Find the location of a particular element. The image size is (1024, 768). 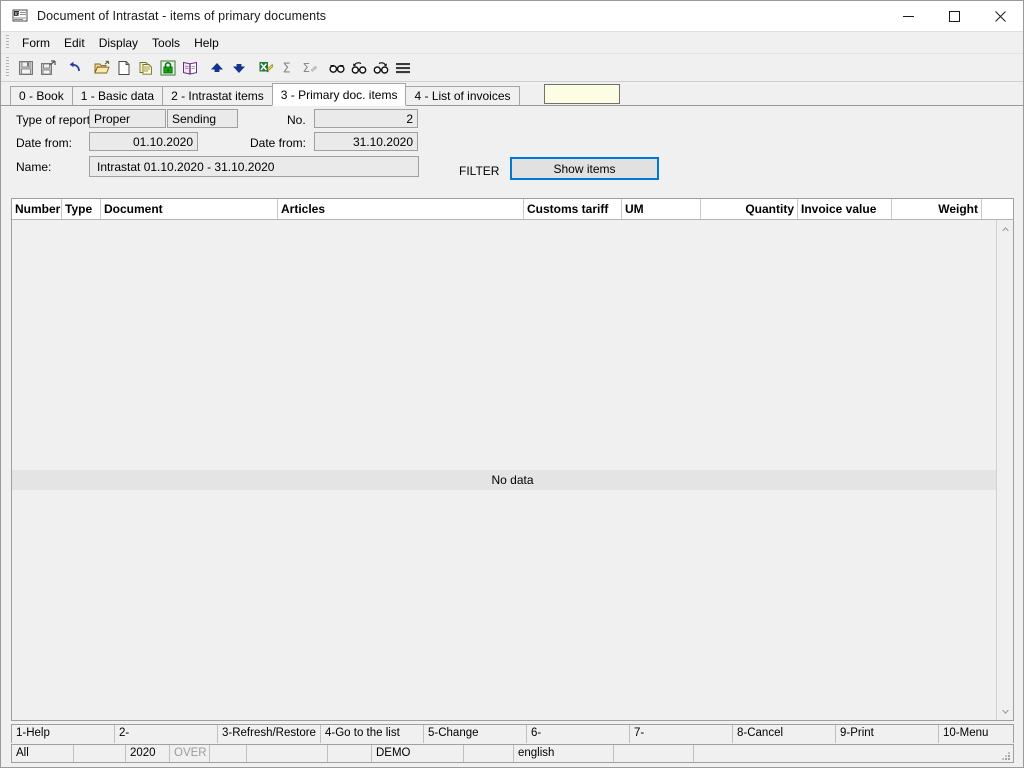

function-key: 7- is located at coordinates (681, 734).